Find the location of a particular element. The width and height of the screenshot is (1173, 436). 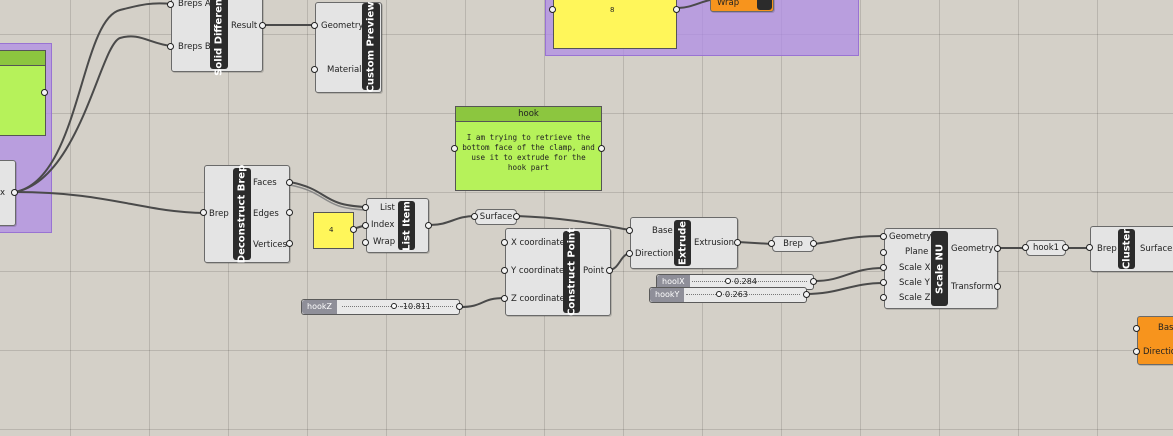

z-coordinate-grip is located at coordinates (504, 298).